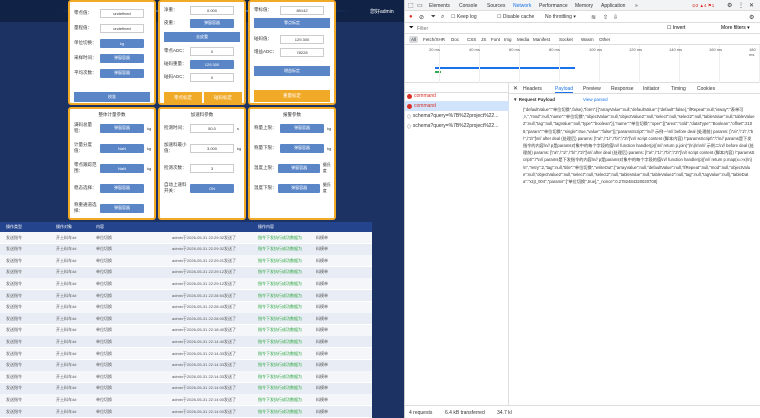  What do you see at coordinates (183, 98) in the screenshot?
I see `zero-calib-button: 零点标定` at bounding box center [183, 98].